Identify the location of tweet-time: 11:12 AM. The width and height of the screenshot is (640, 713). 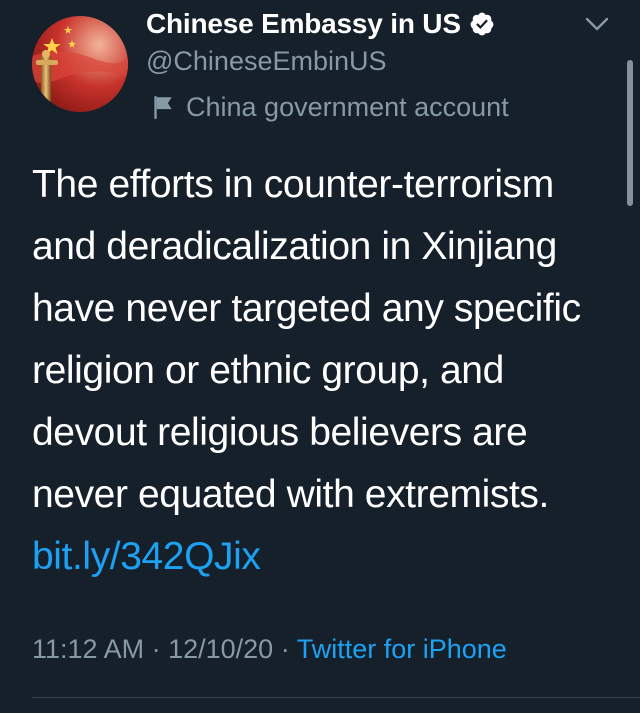
(88, 649).